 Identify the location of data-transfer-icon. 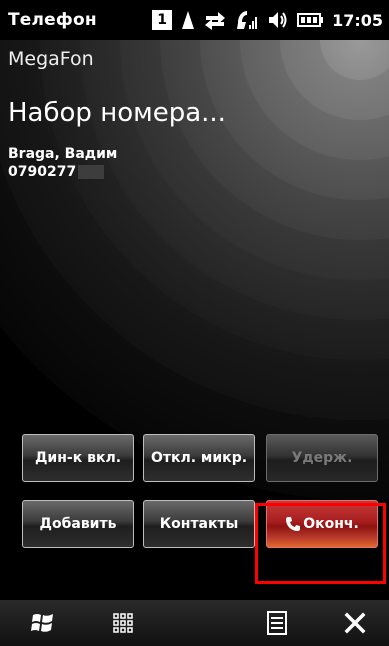
(215, 21).